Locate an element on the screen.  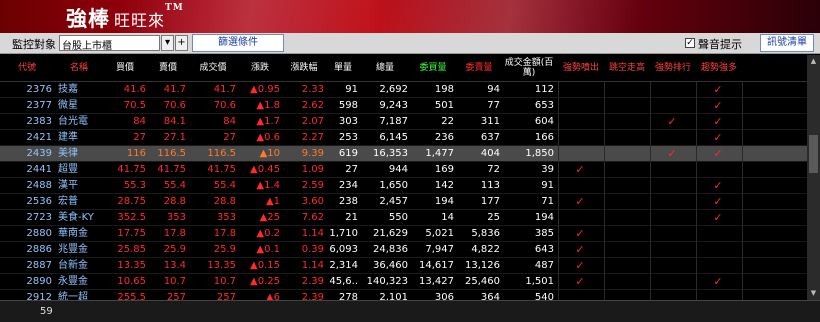
dropdown-arrow-icon: ▾ is located at coordinates (167, 43).